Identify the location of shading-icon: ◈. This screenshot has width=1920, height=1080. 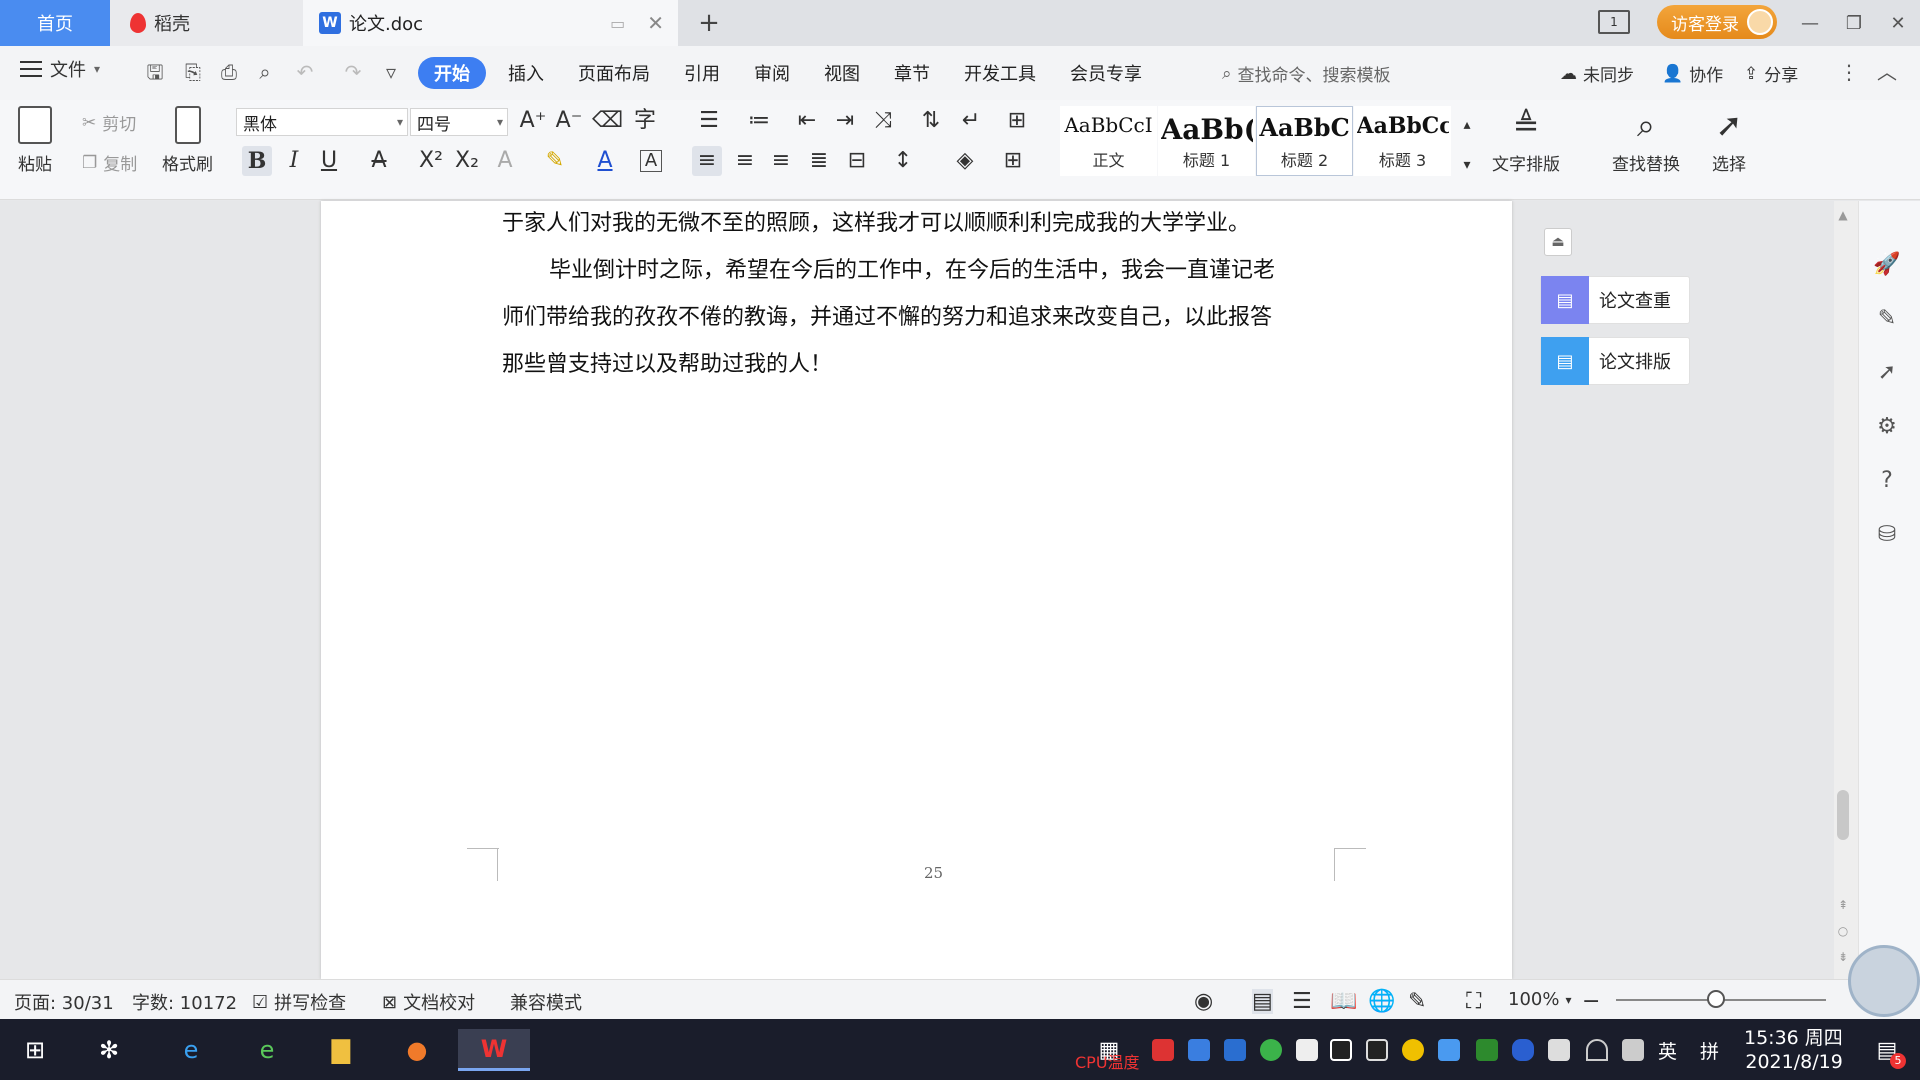
(965, 161).